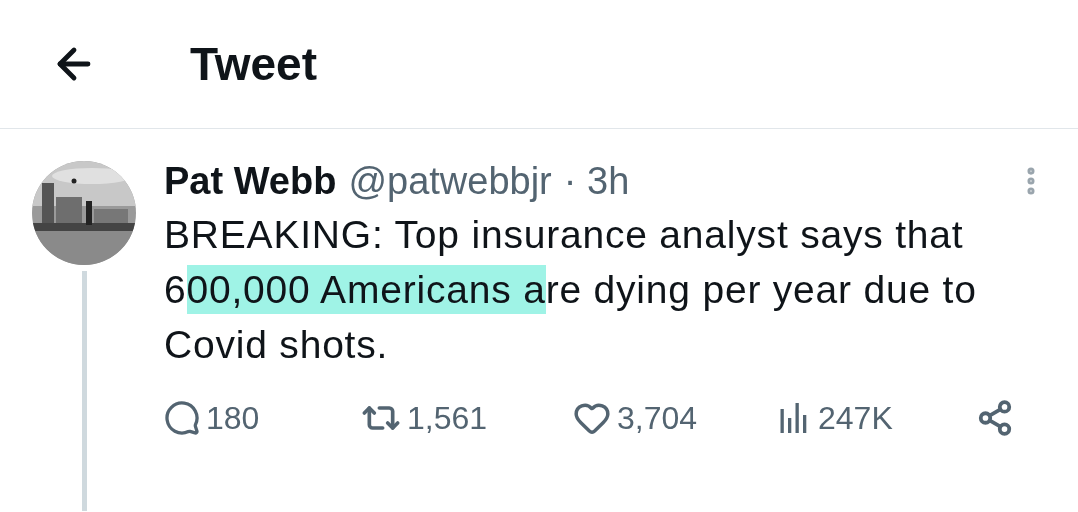 Image resolution: width=1078 pixels, height=512 pixels. I want to click on retweet-button: 1,561, so click(467, 418).